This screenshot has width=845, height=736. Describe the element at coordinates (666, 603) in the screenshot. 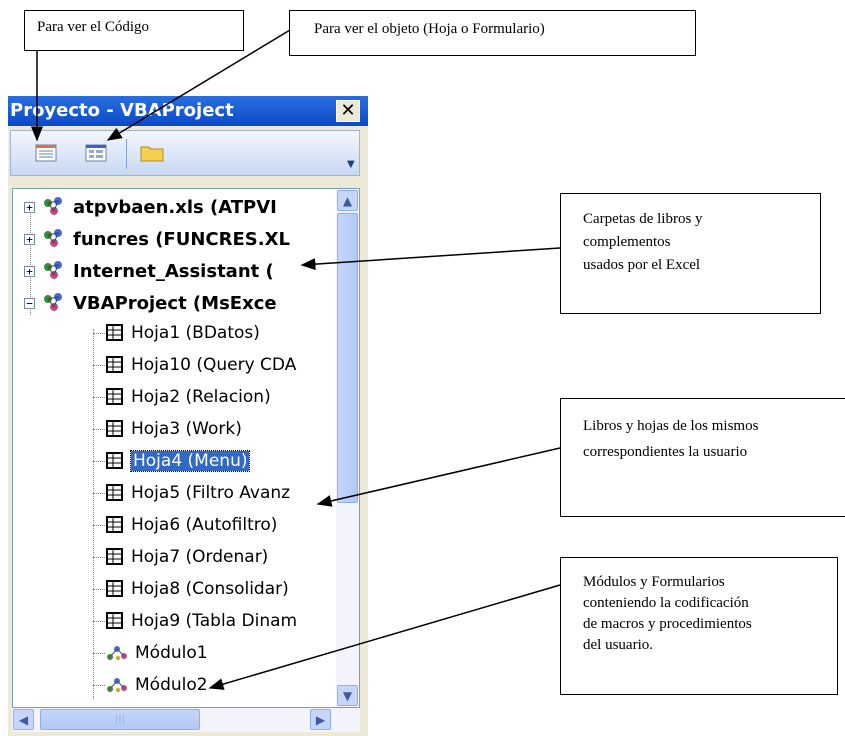

I see `callout-modules-line: conteniendo la codificación` at that location.